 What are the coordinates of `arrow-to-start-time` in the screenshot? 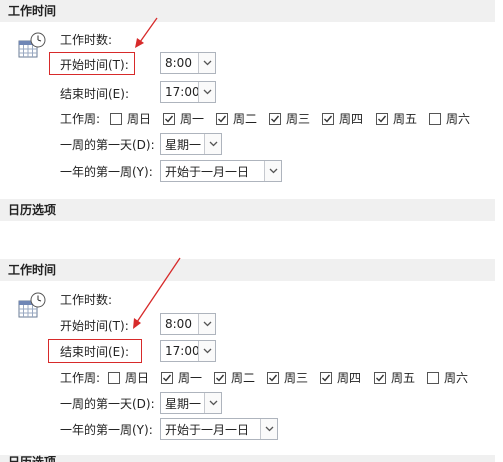 It's located at (146, 32).